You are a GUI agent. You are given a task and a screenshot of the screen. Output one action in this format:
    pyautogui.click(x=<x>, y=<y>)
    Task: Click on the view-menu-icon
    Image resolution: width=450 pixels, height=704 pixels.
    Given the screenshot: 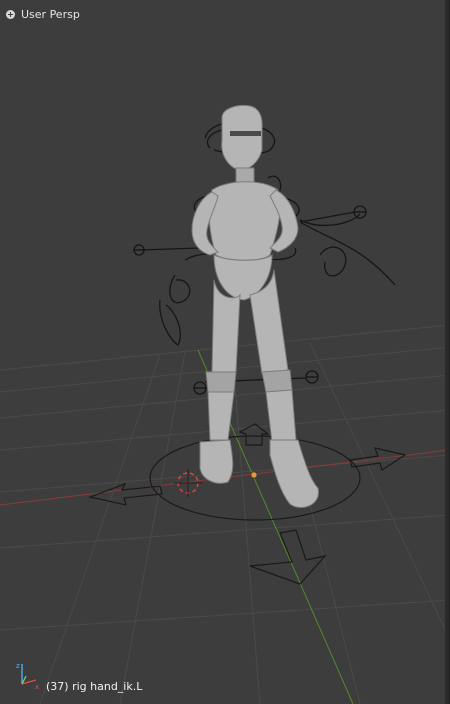 What is the action you would take?
    pyautogui.click(x=10, y=14)
    